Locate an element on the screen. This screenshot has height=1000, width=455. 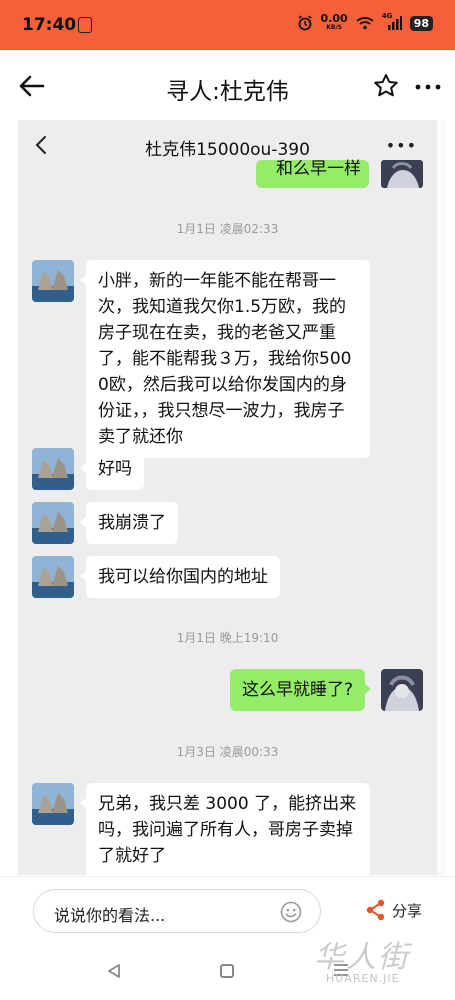
message-bubble-incoming: 兄弟，我只差 3000 了，能挤出来吗，我问遍了所有人，哥房子卖掉了就好了 is located at coordinates (225, 829).